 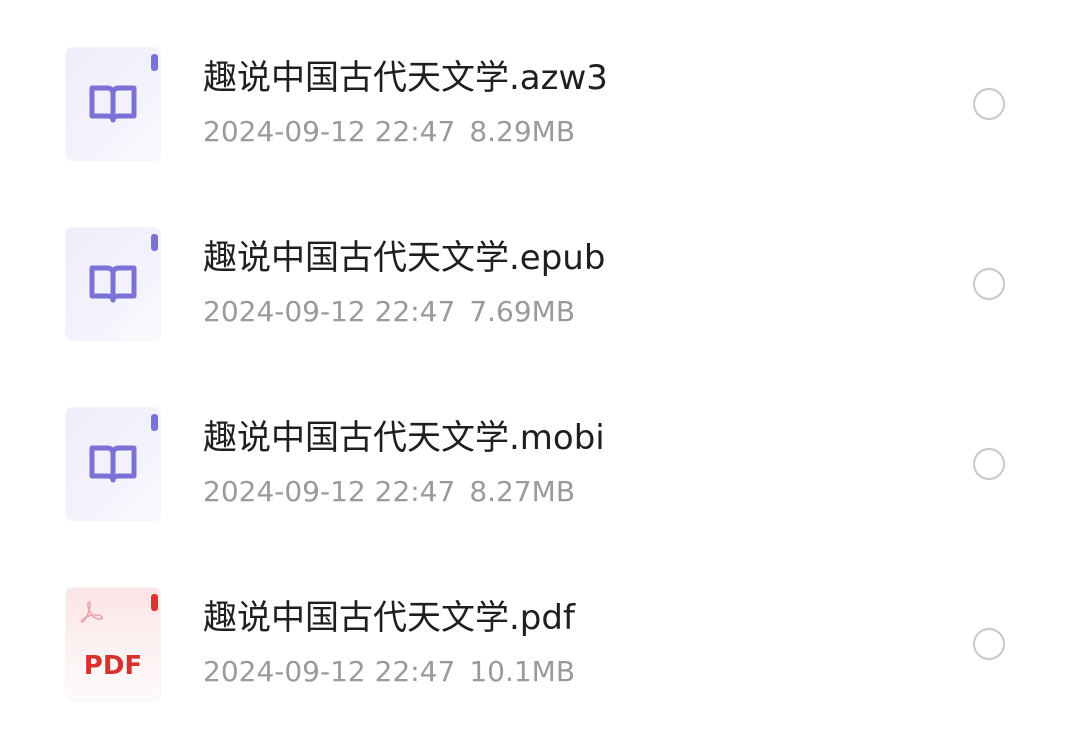 What do you see at coordinates (113, 666) in the screenshot?
I see `pdf-label: PDF` at bounding box center [113, 666].